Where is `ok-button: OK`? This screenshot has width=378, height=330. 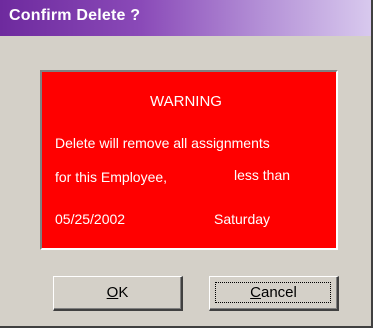
ok-button: OK is located at coordinates (118, 293).